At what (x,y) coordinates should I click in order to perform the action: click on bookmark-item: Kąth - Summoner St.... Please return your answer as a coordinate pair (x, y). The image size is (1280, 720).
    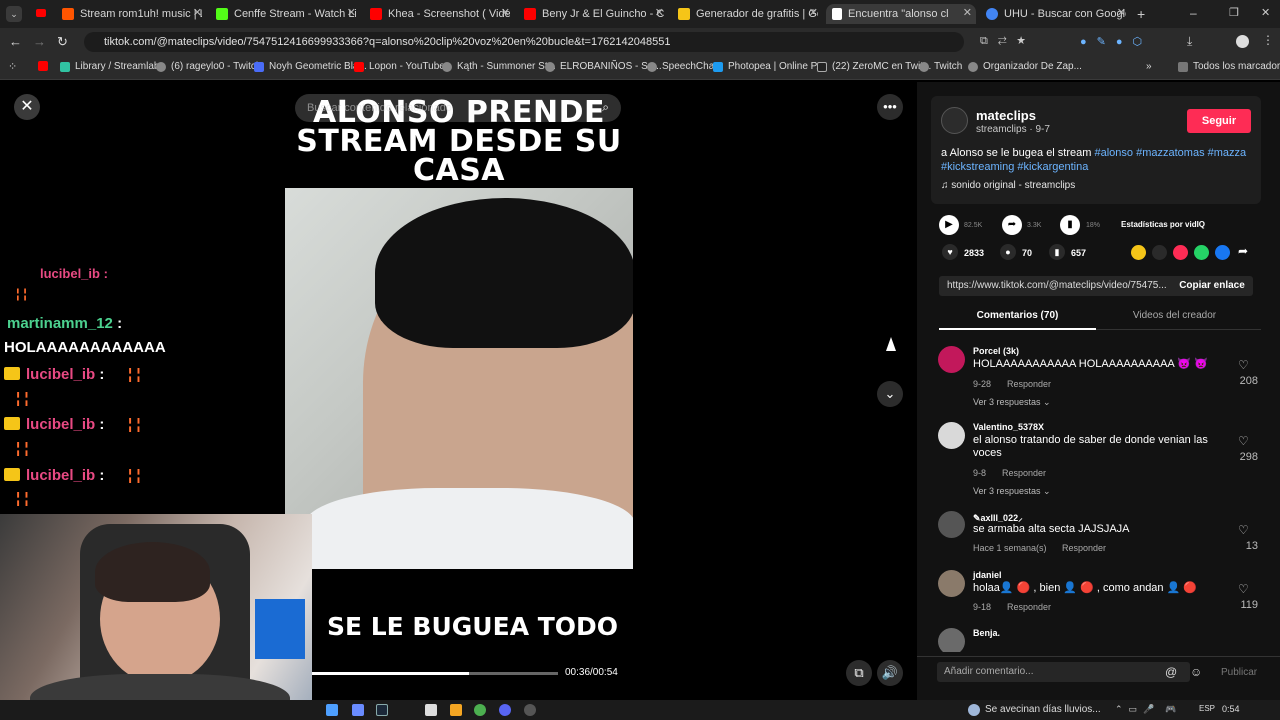
    Looking at the image, I should click on (499, 66).